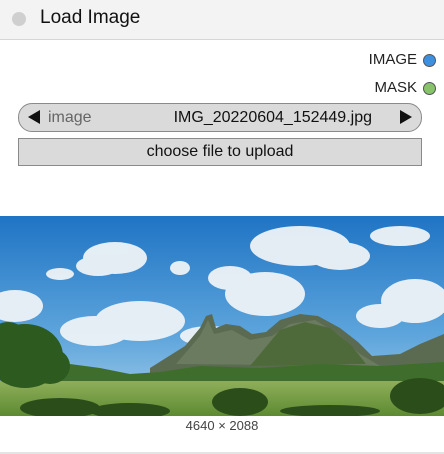  What do you see at coordinates (70, 117) in the screenshot?
I see `image-combo-name: image` at bounding box center [70, 117].